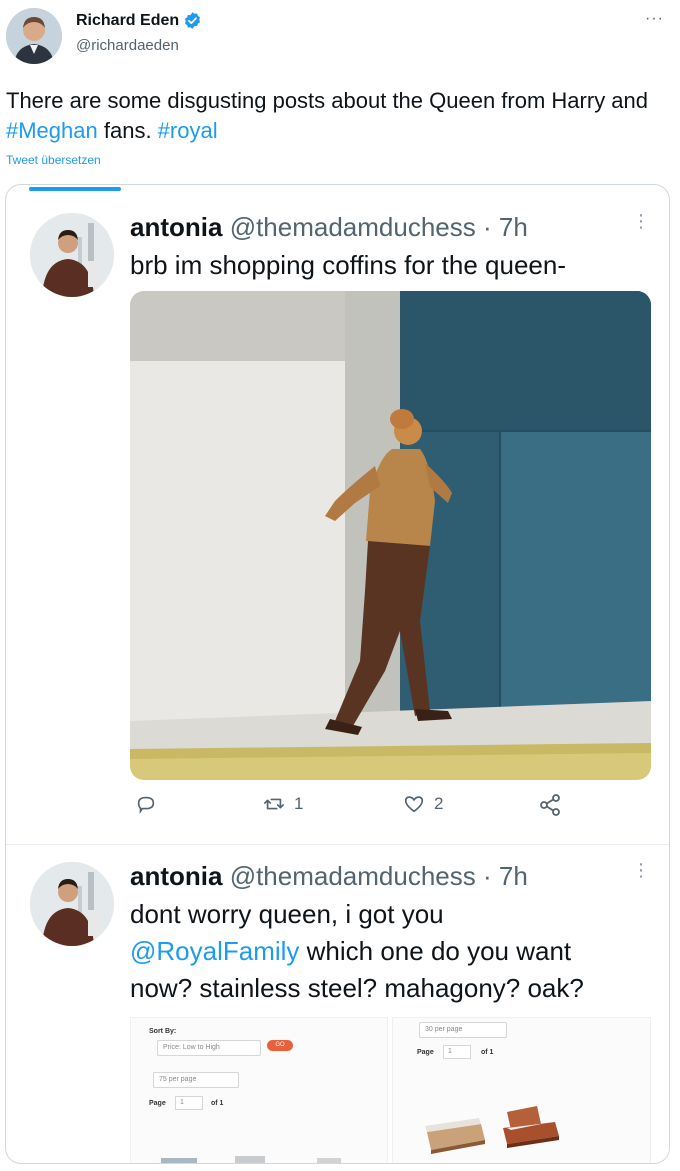 The height and width of the screenshot is (1171, 680). What do you see at coordinates (127, 130) in the screenshot?
I see `tweet-text-part: fans.` at bounding box center [127, 130].